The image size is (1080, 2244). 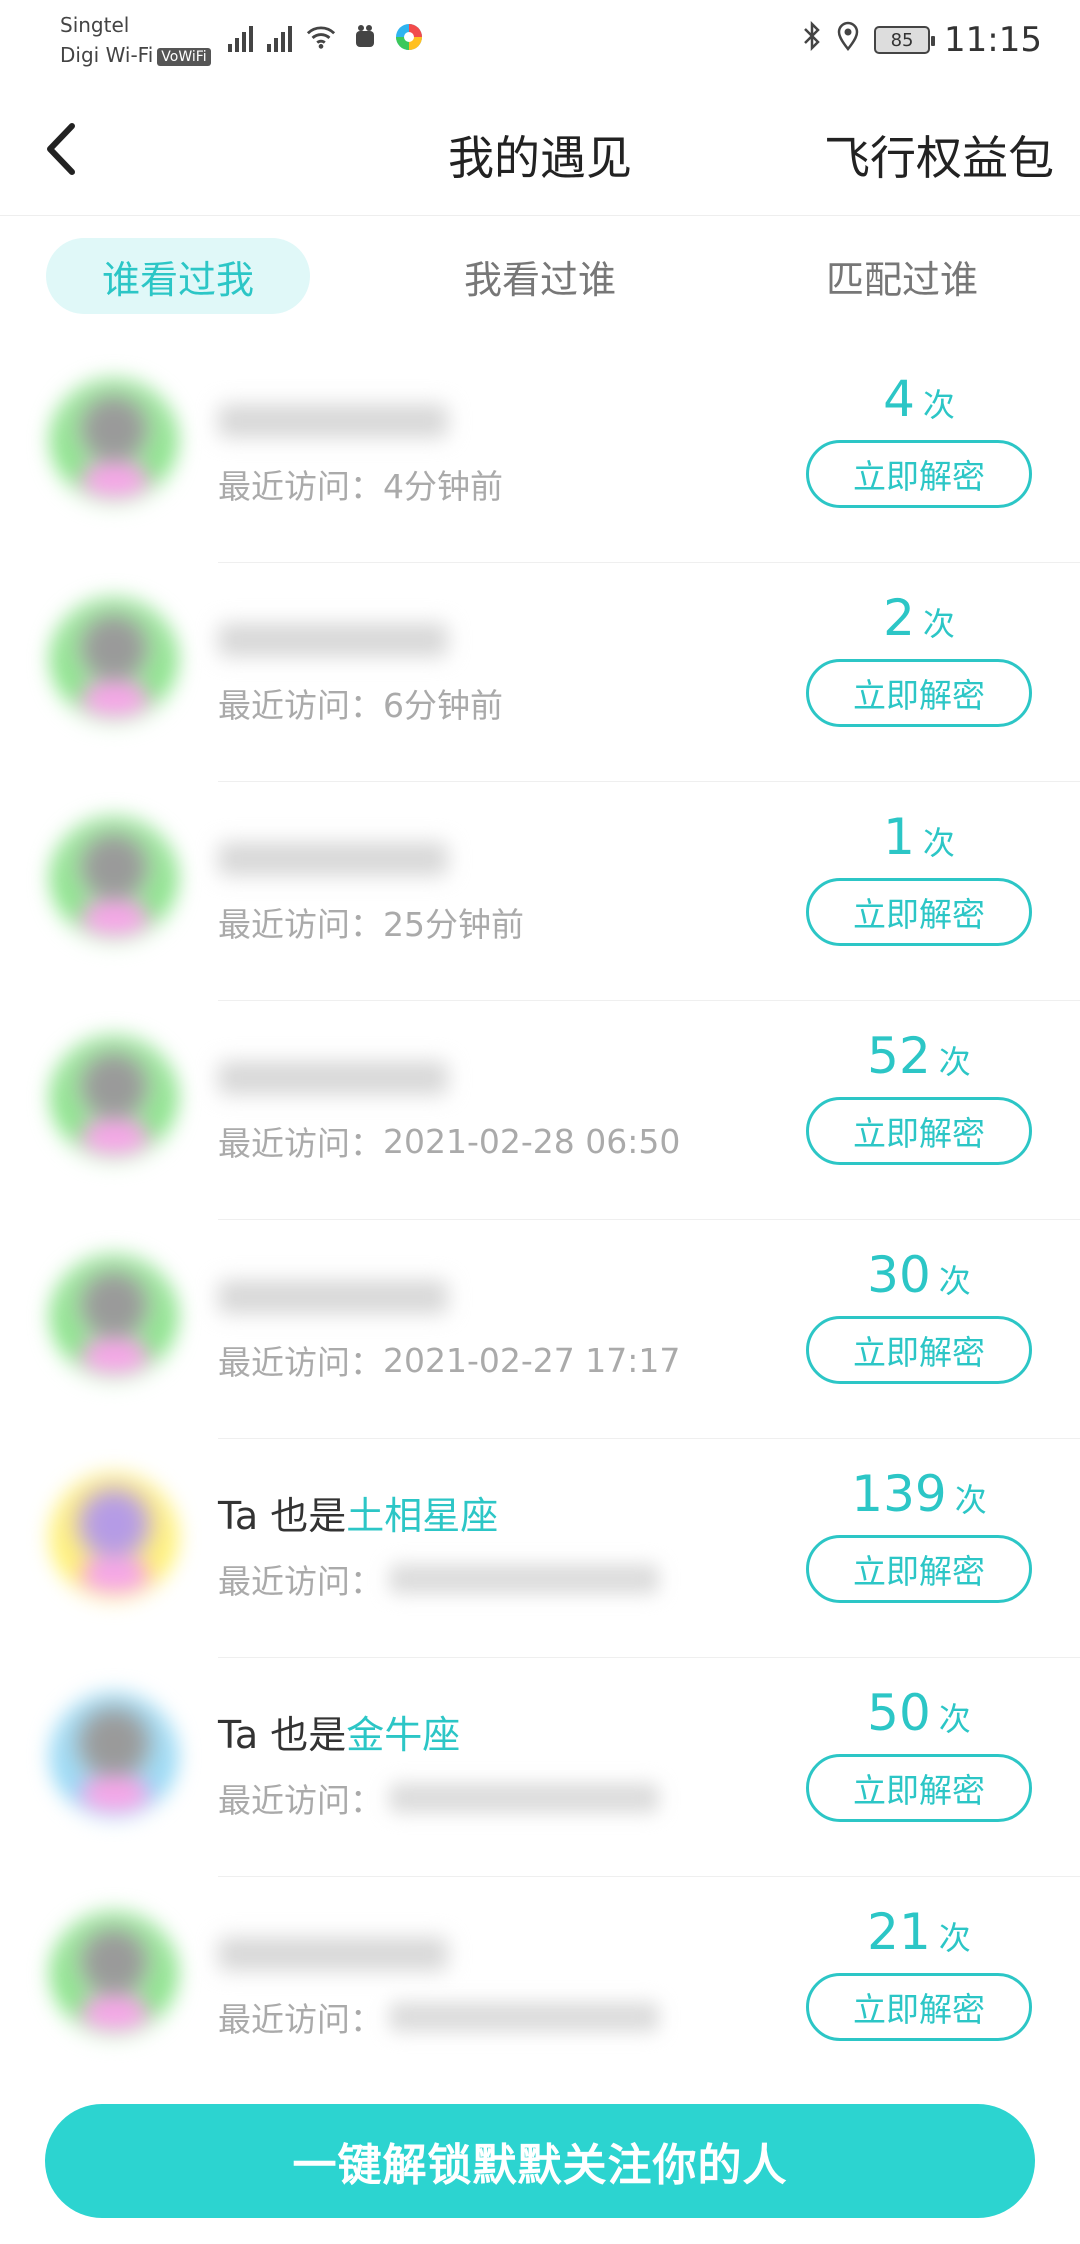 I want to click on visit-count: 52 次, so click(x=919, y=1056).